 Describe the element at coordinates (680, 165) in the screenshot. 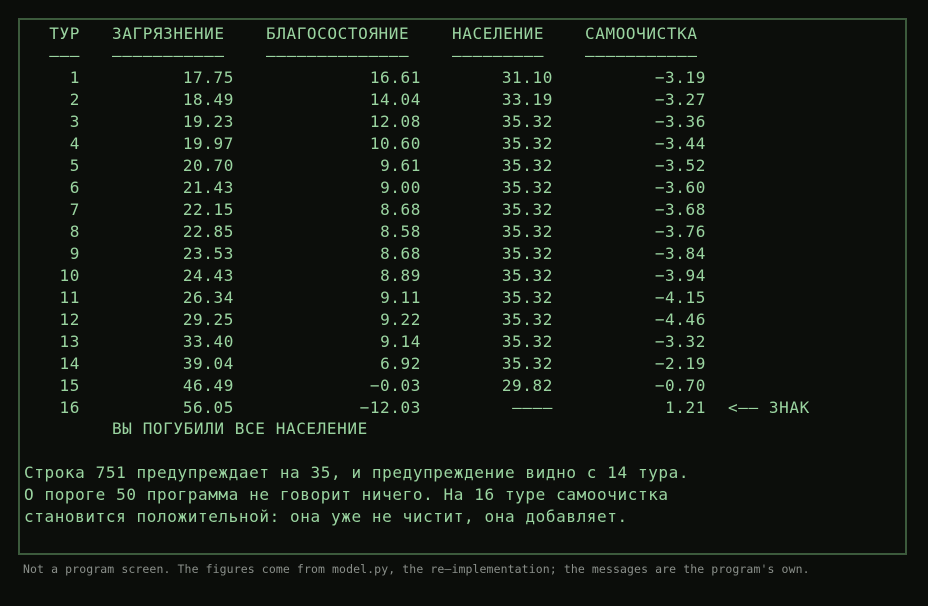

I see `row-self-cleaning: −3.52` at that location.